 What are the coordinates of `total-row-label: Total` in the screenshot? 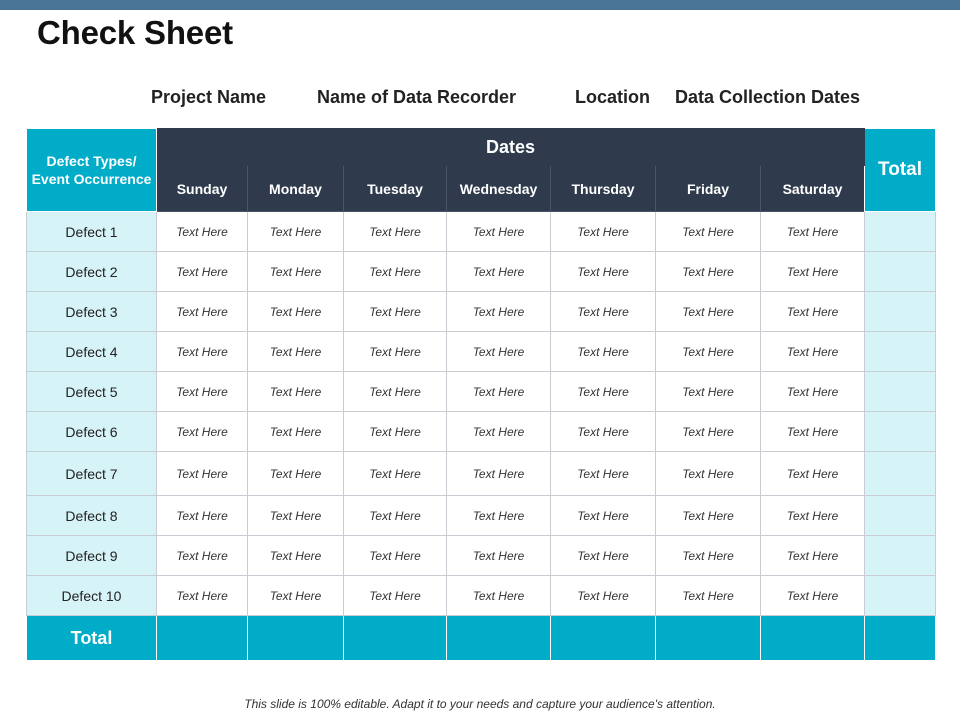 It's located at (91, 638).